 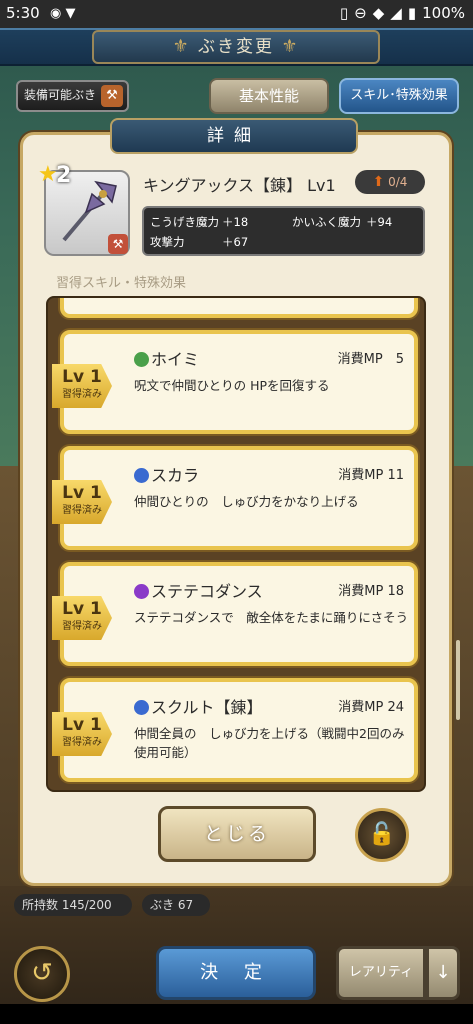 I want to click on wifi-icon: ◆, so click(x=378, y=13).